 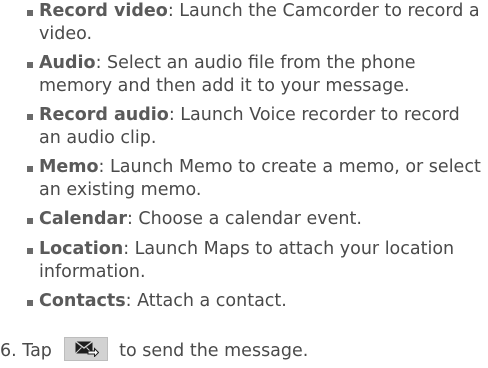 I want to click on item-term: Contacts, so click(x=82, y=301).